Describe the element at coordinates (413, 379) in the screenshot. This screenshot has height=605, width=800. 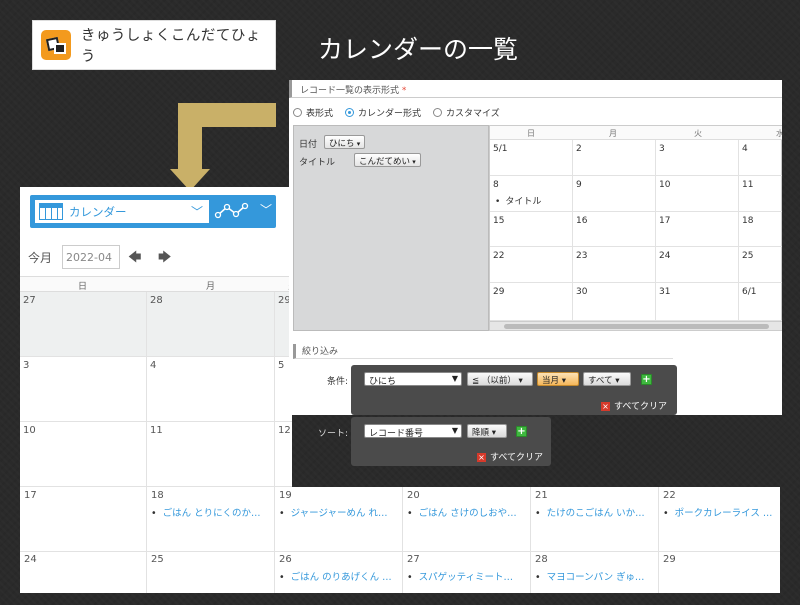
I see `condition-field-select: ひにち ▼` at that location.